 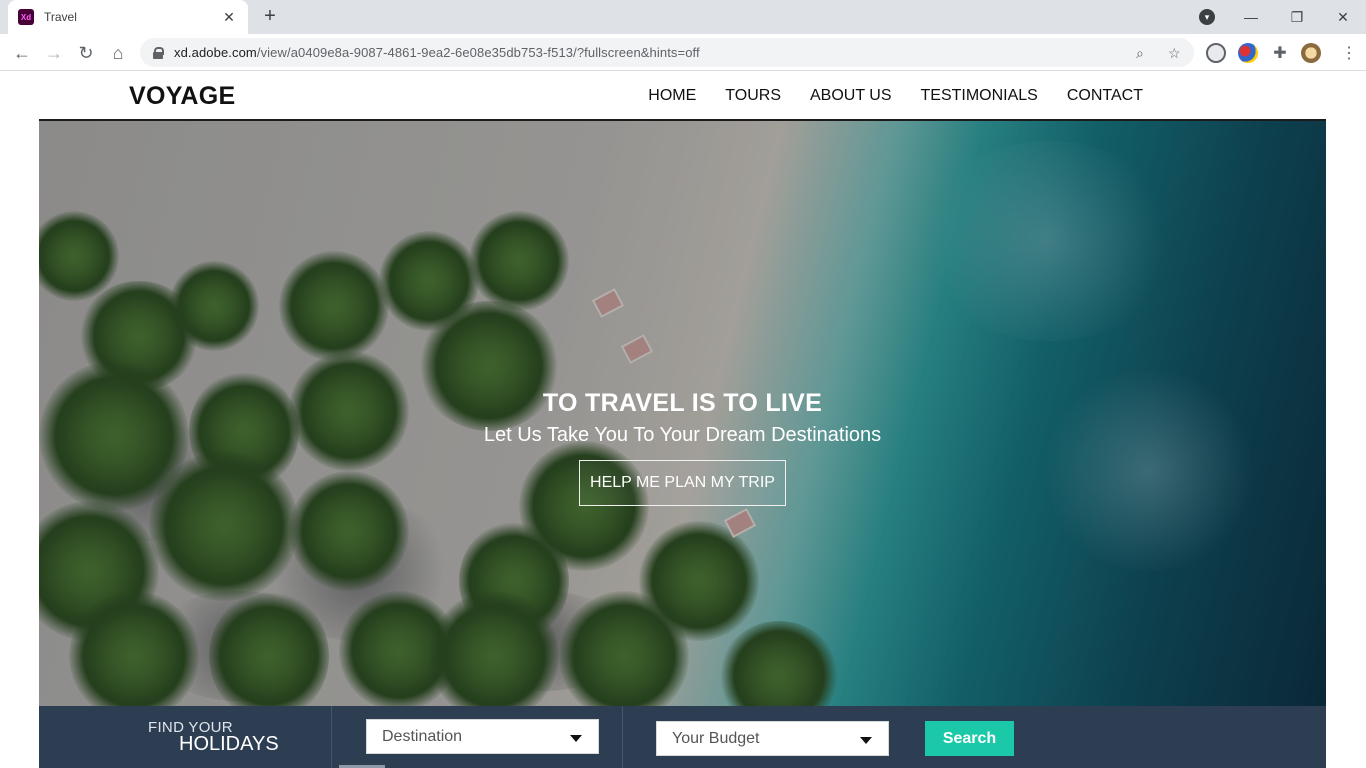 I want to click on home-icon: ⌂, so click(x=118, y=53).